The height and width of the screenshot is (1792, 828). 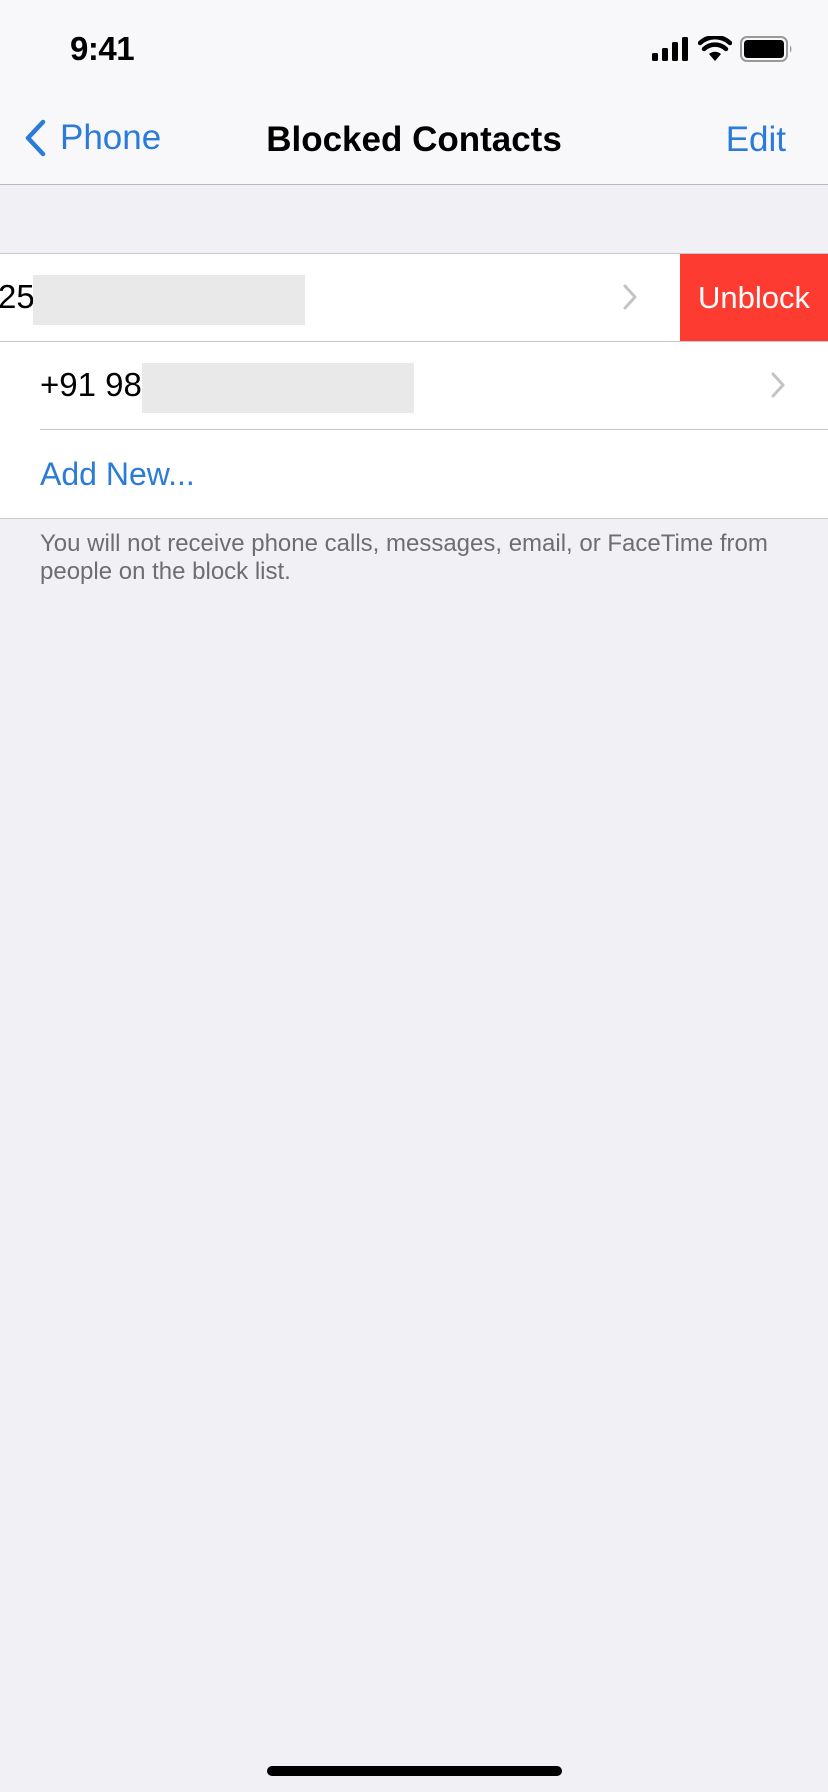 I want to click on contact-number: 25, so click(x=17, y=296).